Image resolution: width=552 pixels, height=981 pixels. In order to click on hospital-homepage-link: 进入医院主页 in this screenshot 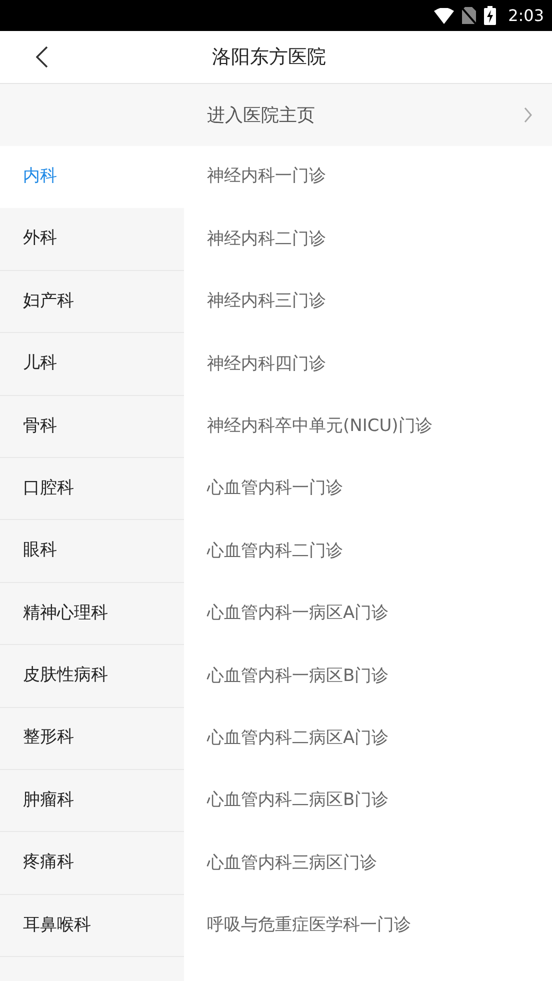, I will do `click(276, 115)`.